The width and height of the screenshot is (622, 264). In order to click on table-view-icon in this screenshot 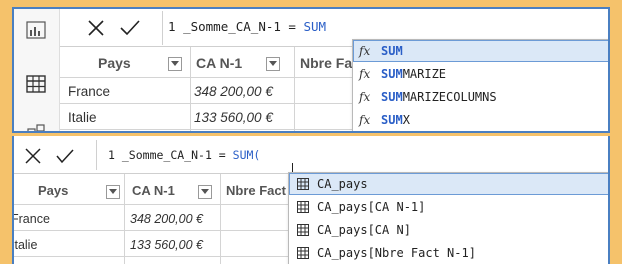, I will do `click(36, 84)`.